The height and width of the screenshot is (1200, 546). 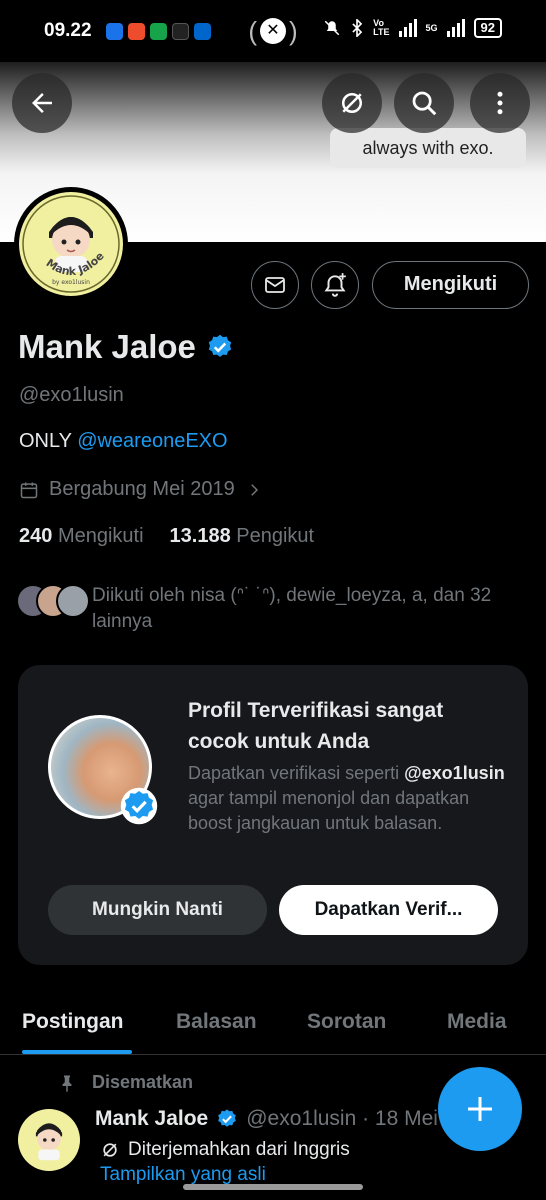 I want to click on profile-name: Mank Jaloe, so click(x=107, y=346).